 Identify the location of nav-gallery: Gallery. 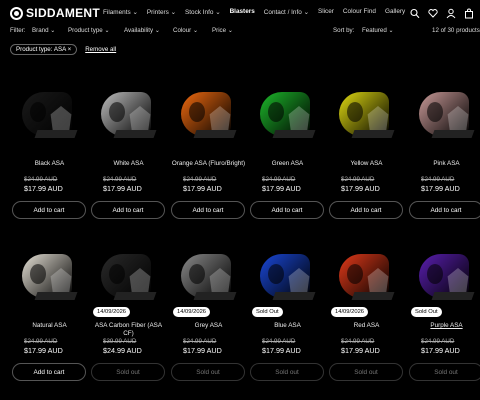
(395, 12).